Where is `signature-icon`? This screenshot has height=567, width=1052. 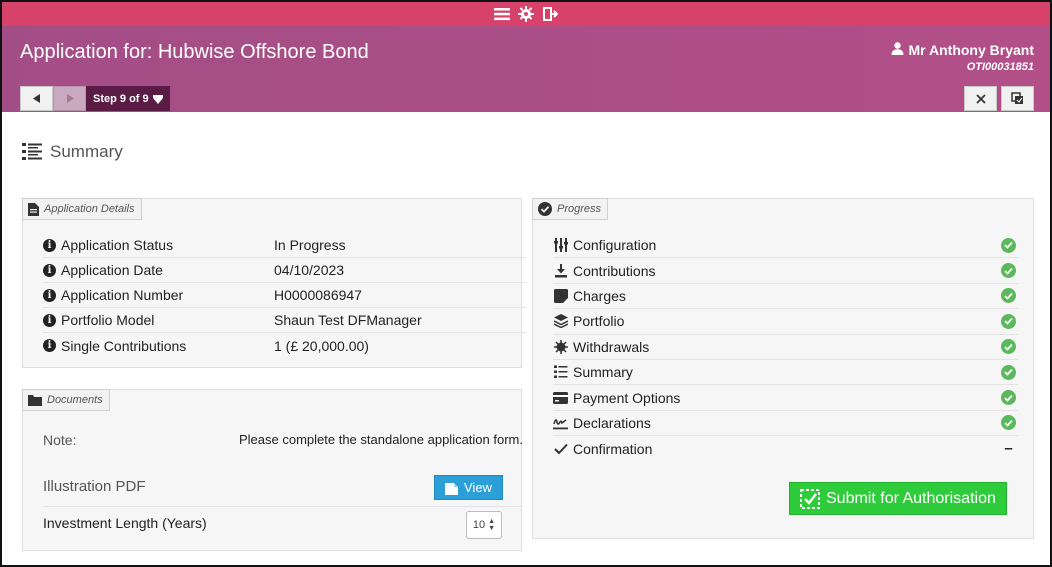 signature-icon is located at coordinates (560, 423).